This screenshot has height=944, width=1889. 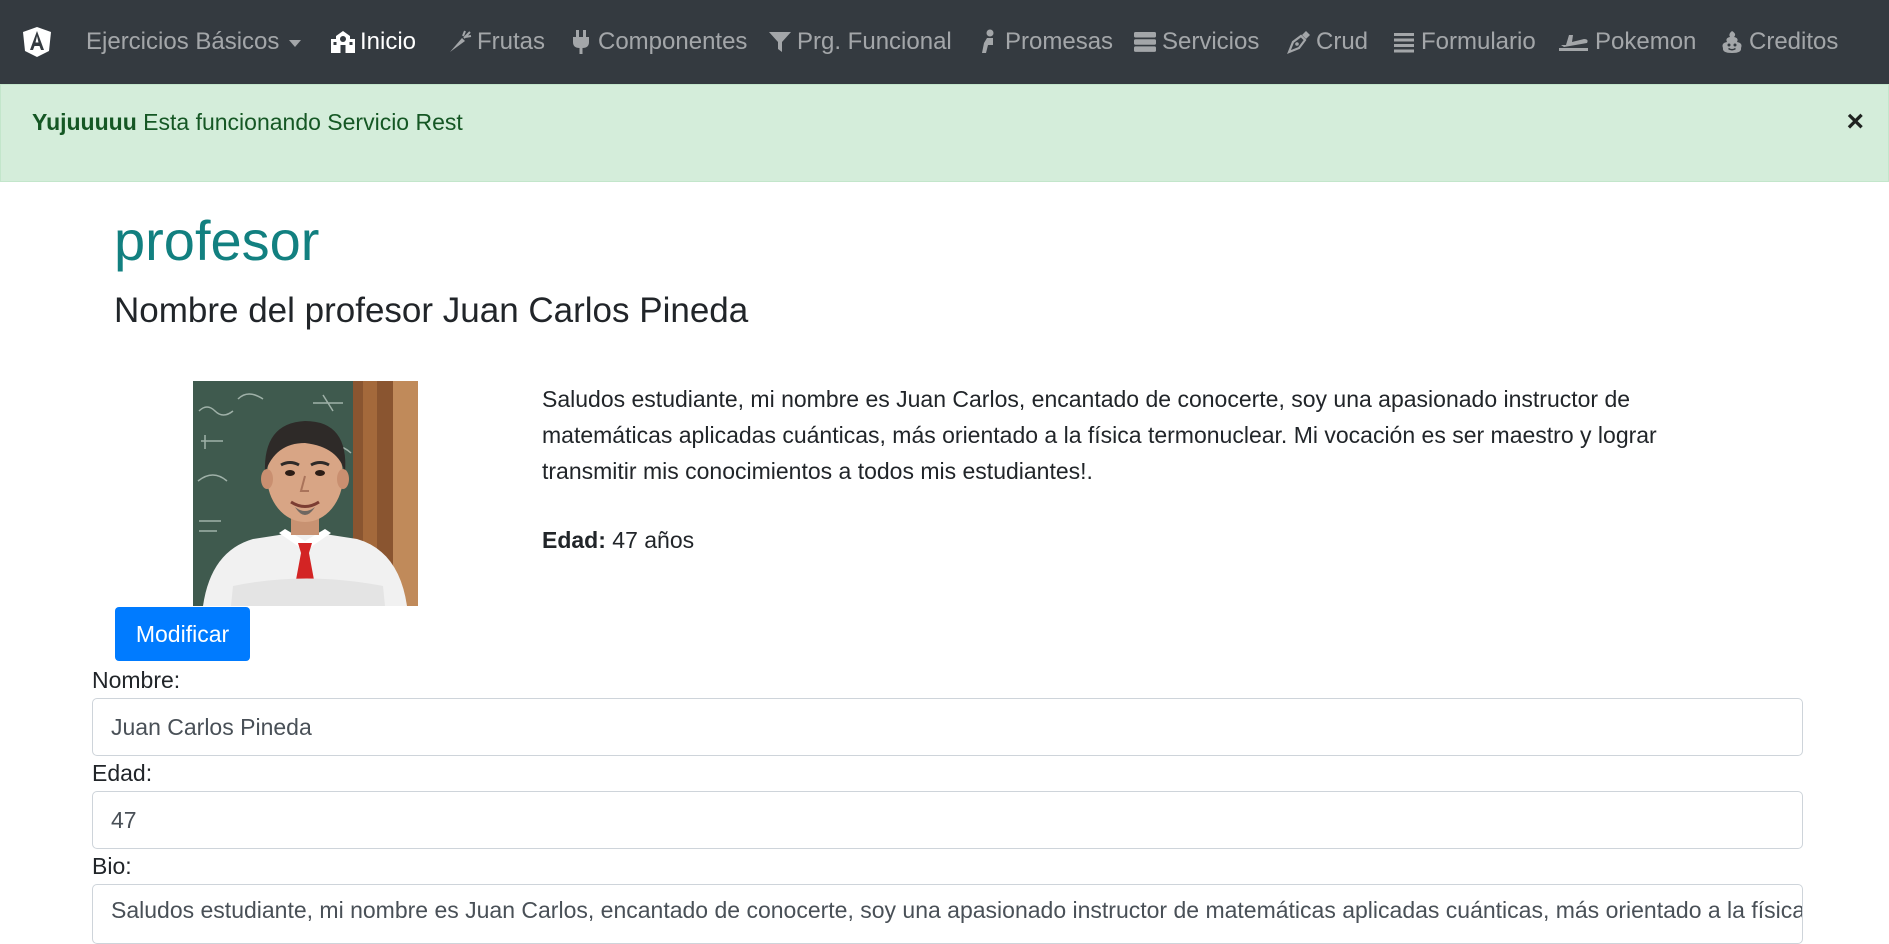 I want to click on pen-nib-icon, so click(x=1299, y=42).